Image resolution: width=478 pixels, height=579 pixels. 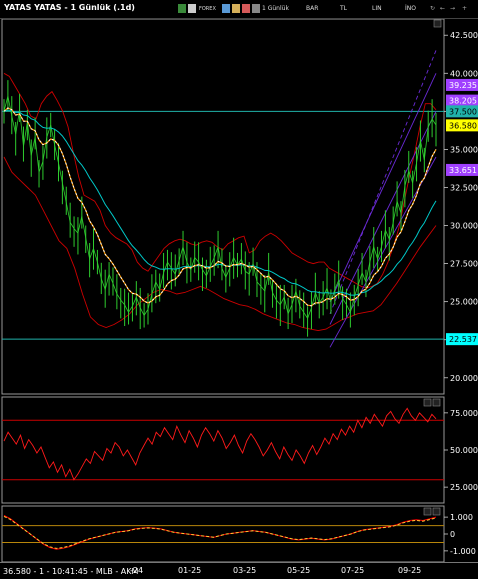 I want to click on refresh-icon: ↻, so click(x=432, y=8).